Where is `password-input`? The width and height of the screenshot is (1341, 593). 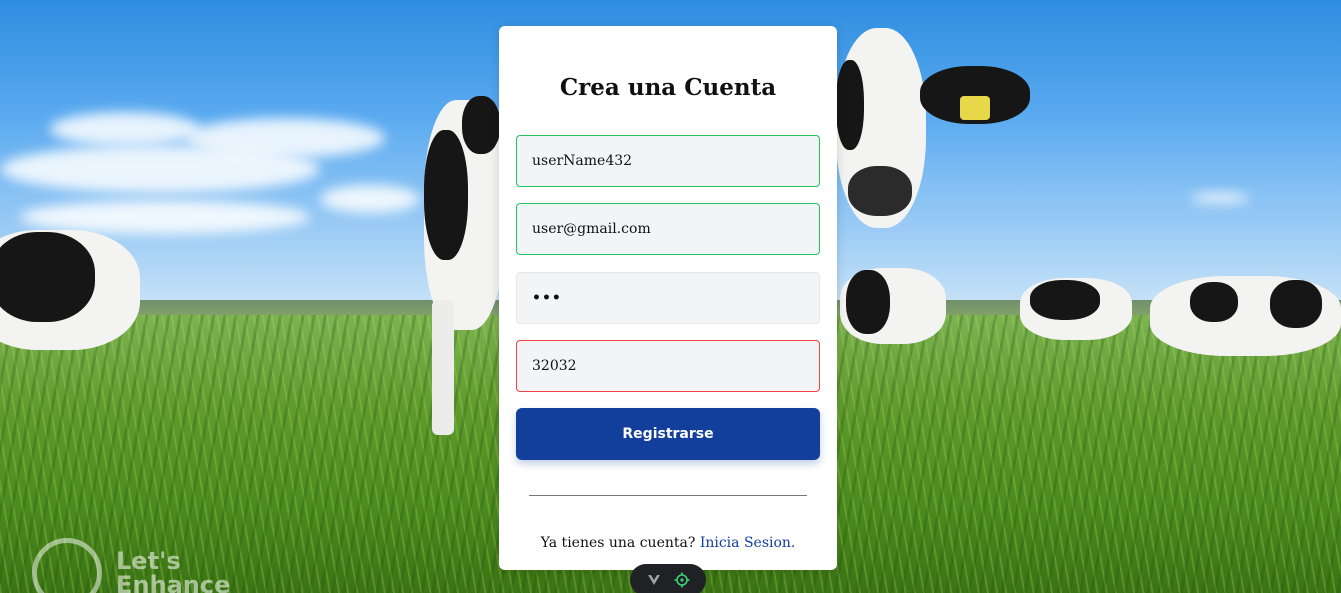
password-input is located at coordinates (668, 298).